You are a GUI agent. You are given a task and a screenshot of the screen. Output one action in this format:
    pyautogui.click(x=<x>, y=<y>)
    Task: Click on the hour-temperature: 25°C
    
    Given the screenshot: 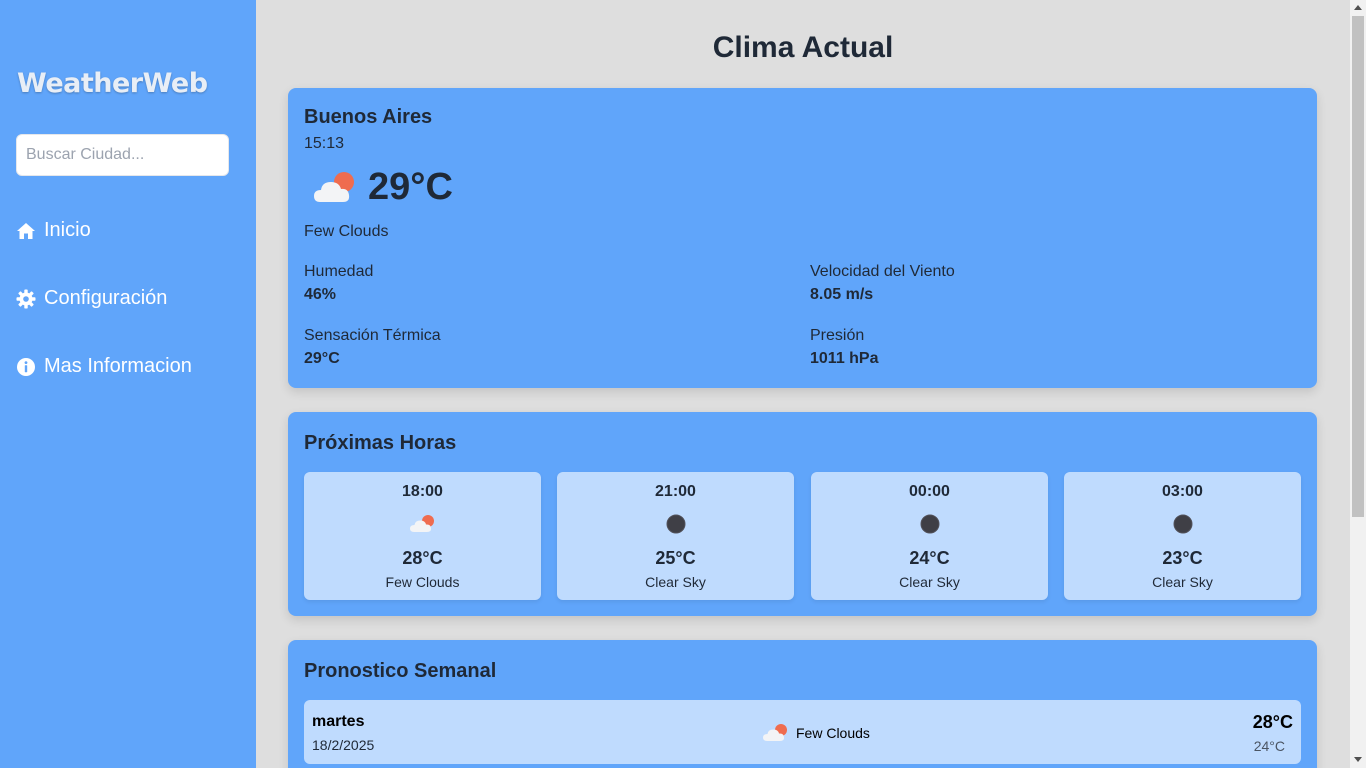 What is the action you would take?
    pyautogui.click(x=675, y=558)
    